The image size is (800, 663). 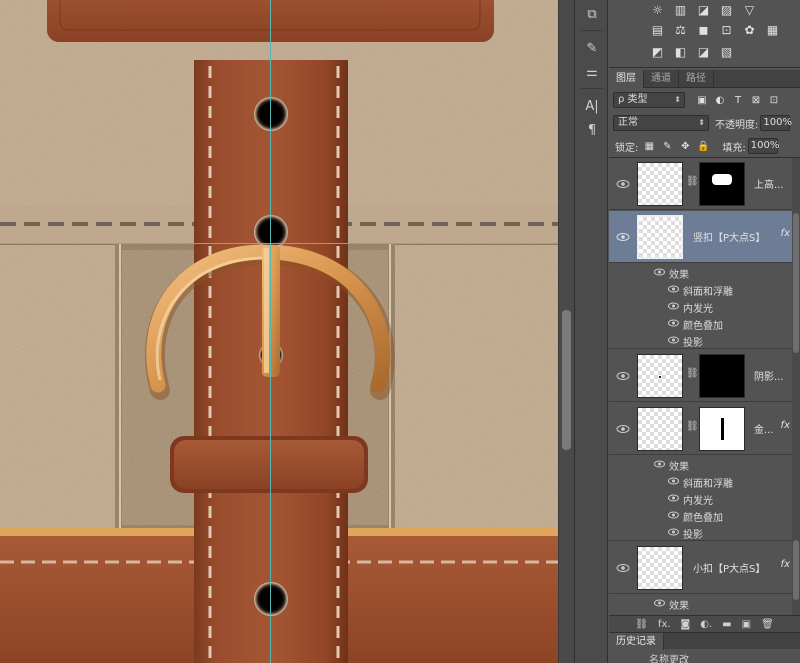 What do you see at coordinates (736, 236) in the screenshot?
I see `layer-name: 竖扣【P大点S】` at bounding box center [736, 236].